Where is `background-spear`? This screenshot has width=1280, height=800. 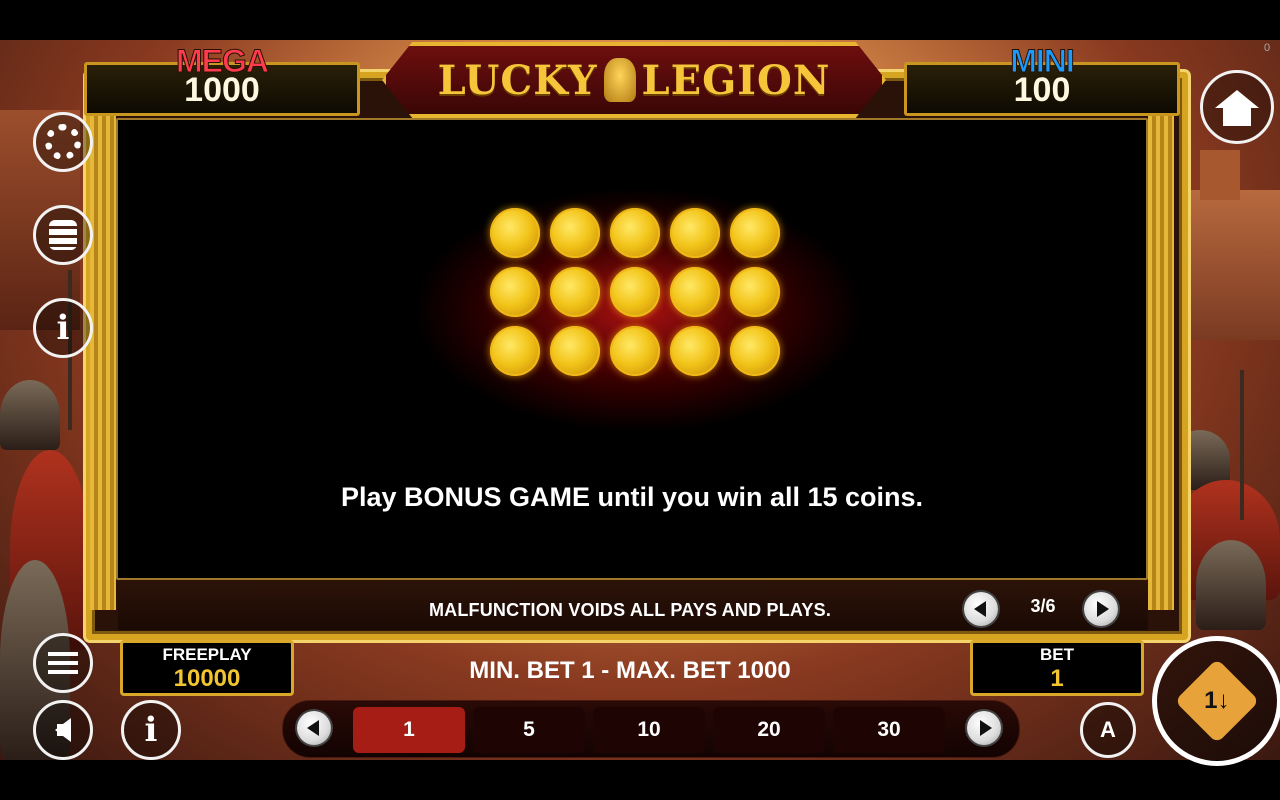
background-spear is located at coordinates (1242, 445).